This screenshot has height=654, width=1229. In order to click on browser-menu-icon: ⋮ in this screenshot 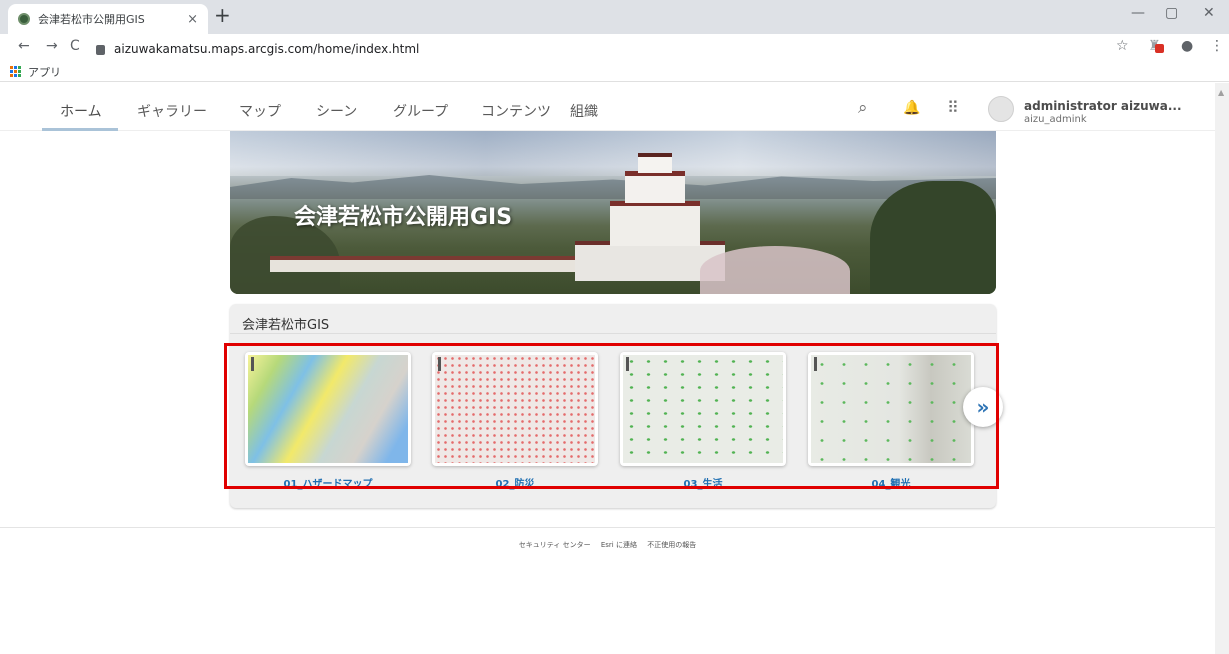, I will do `click(1217, 46)`.